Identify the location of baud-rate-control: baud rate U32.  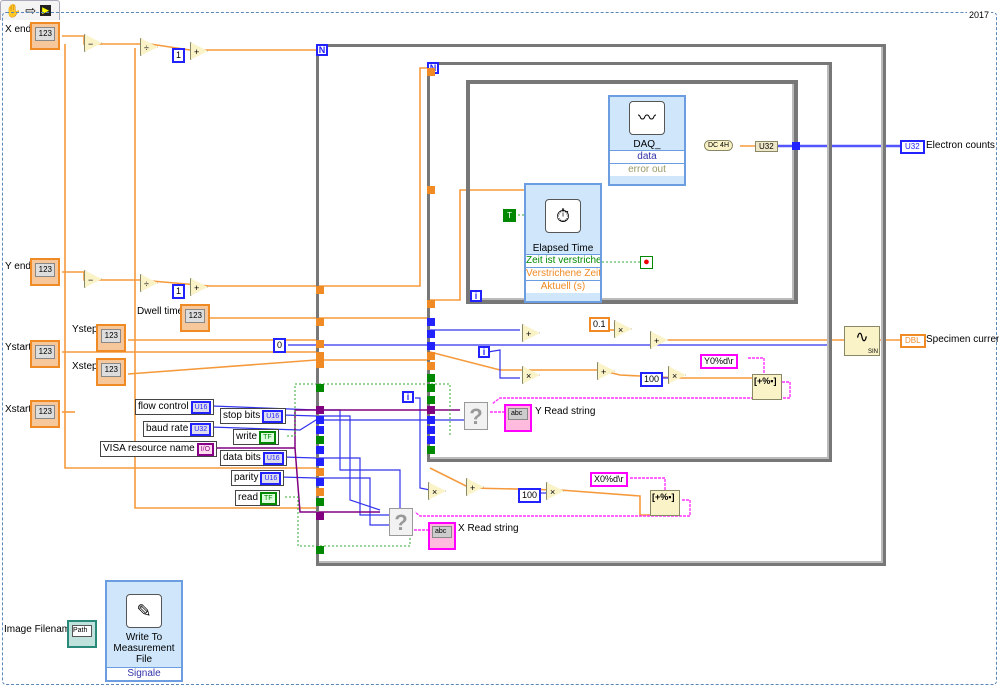
(179, 429).